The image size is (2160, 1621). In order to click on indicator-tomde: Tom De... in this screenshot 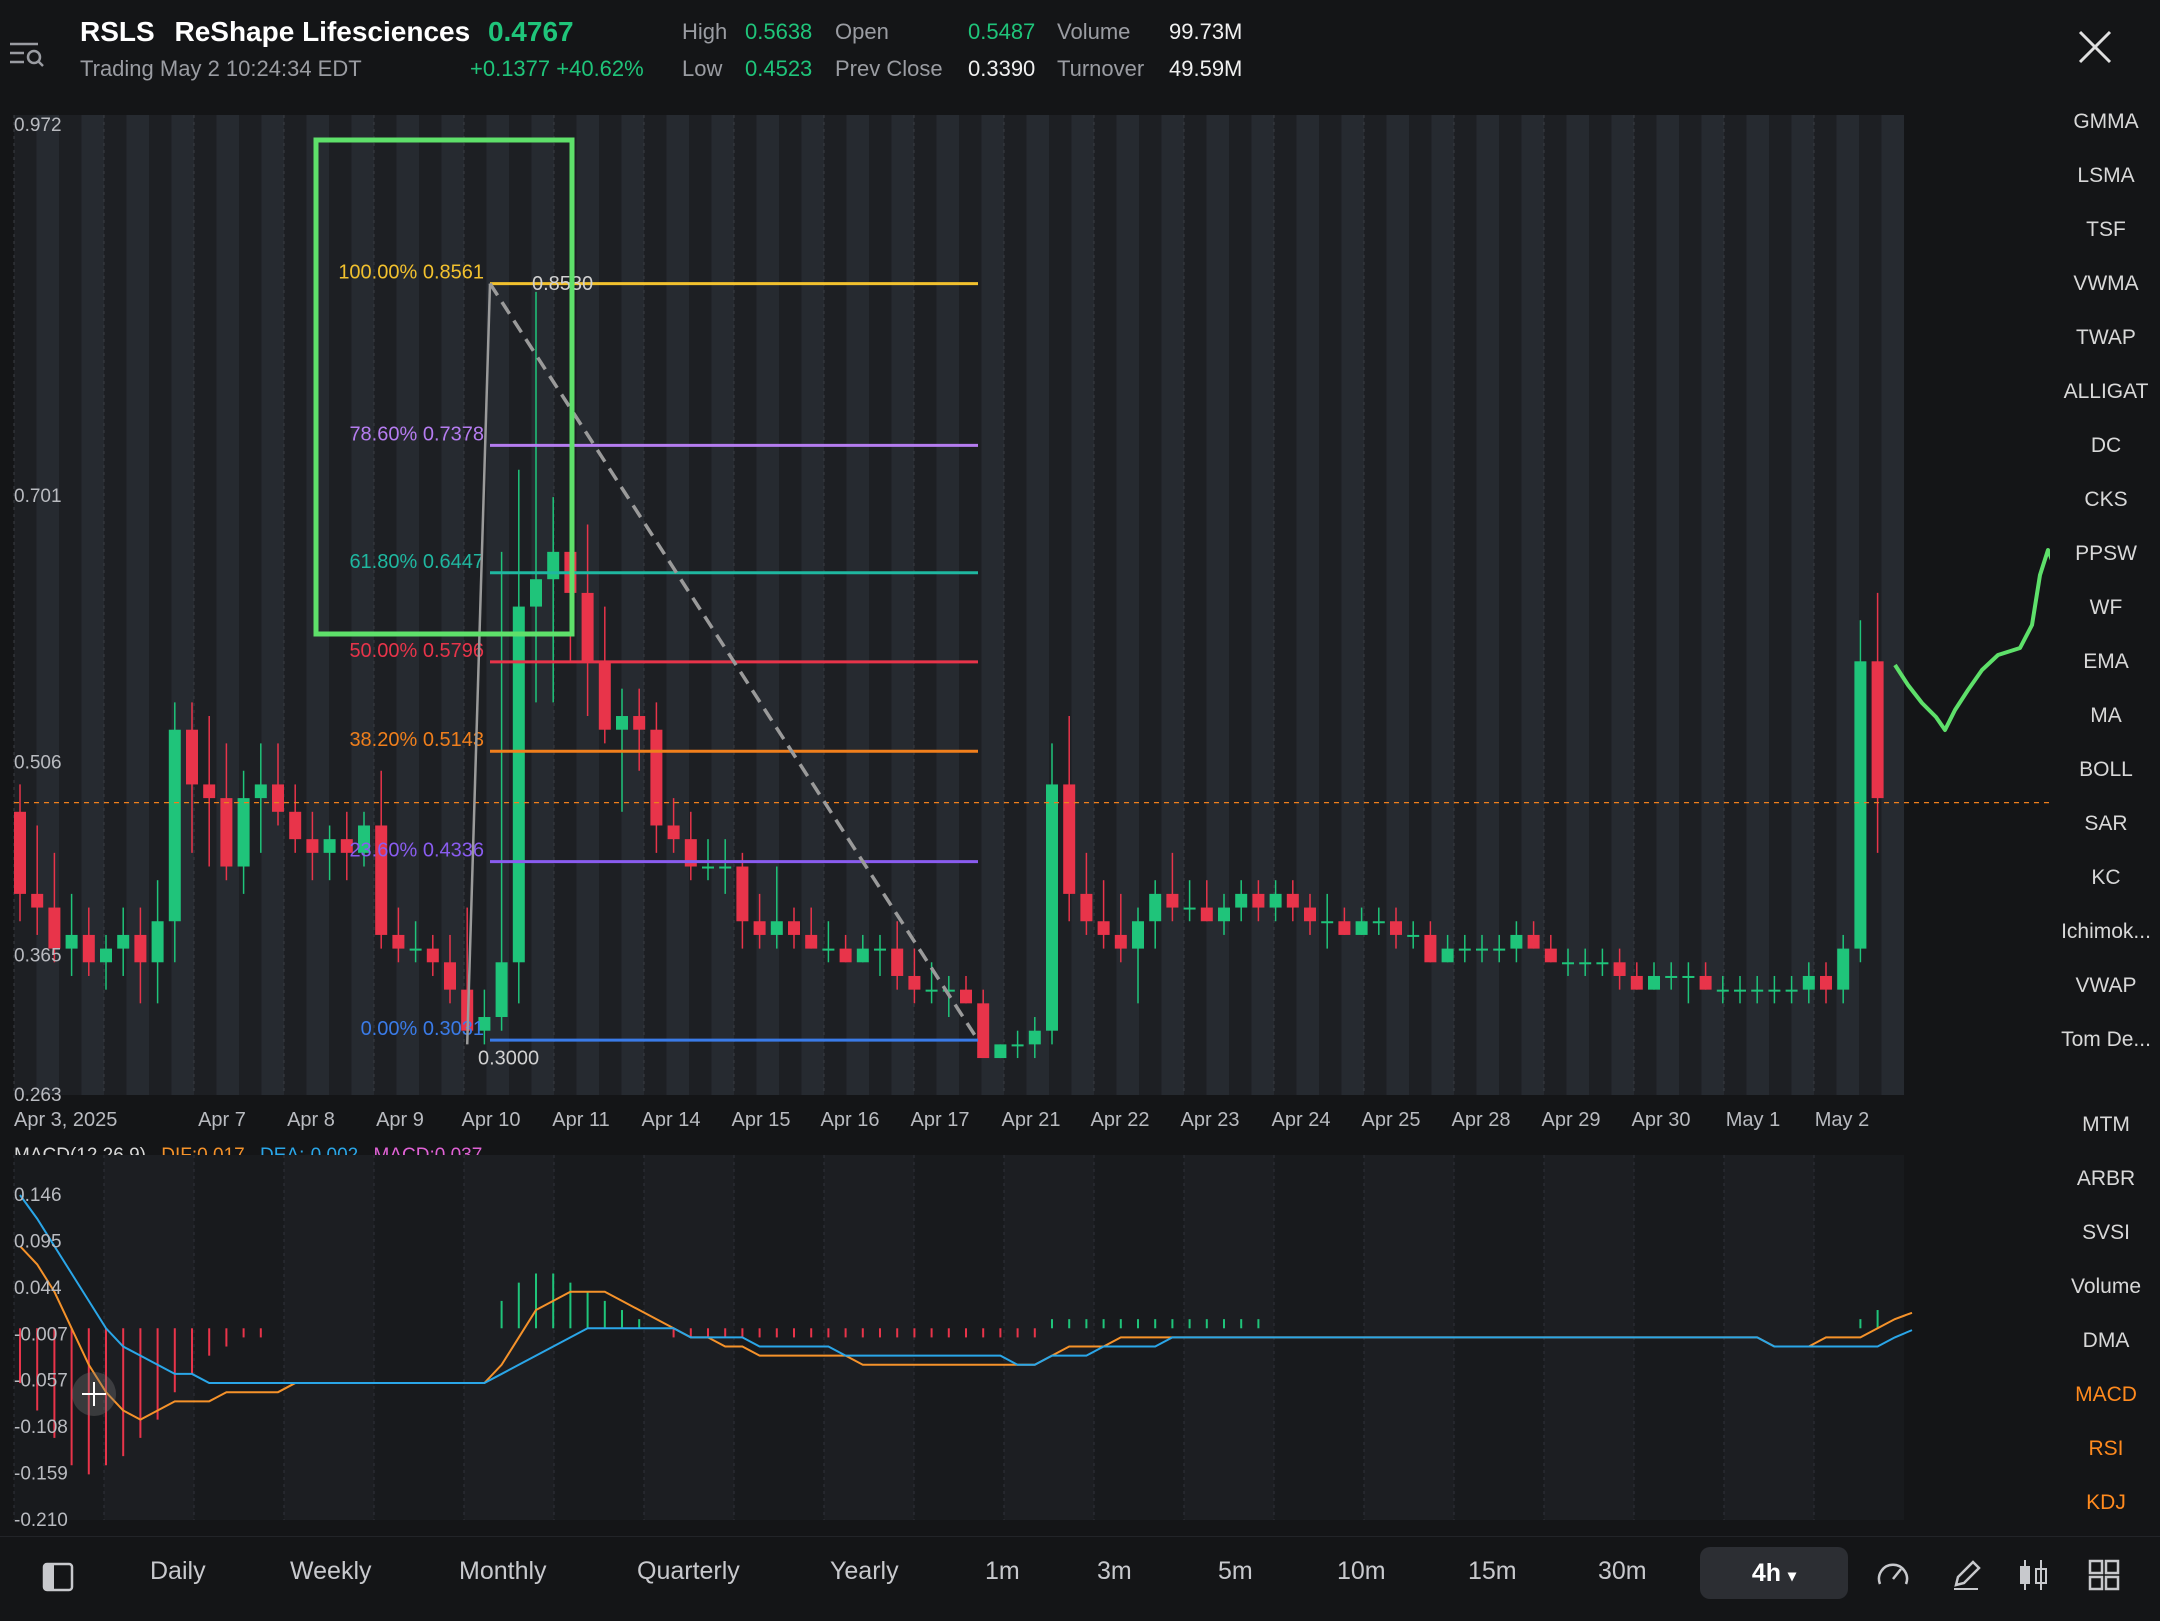, I will do `click(2106, 1040)`.